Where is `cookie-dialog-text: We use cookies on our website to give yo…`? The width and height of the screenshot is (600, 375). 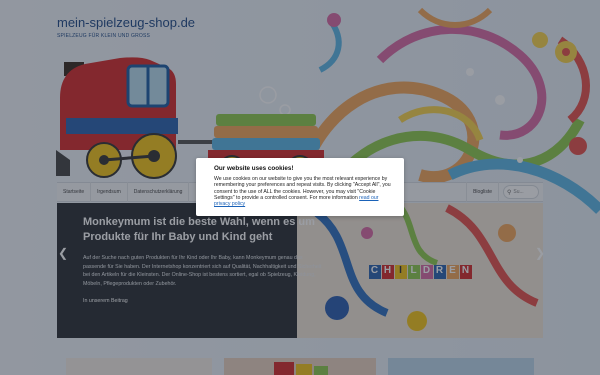
cookie-dialog-text: We use cookies on our website to give yo… is located at coordinates (304, 191).